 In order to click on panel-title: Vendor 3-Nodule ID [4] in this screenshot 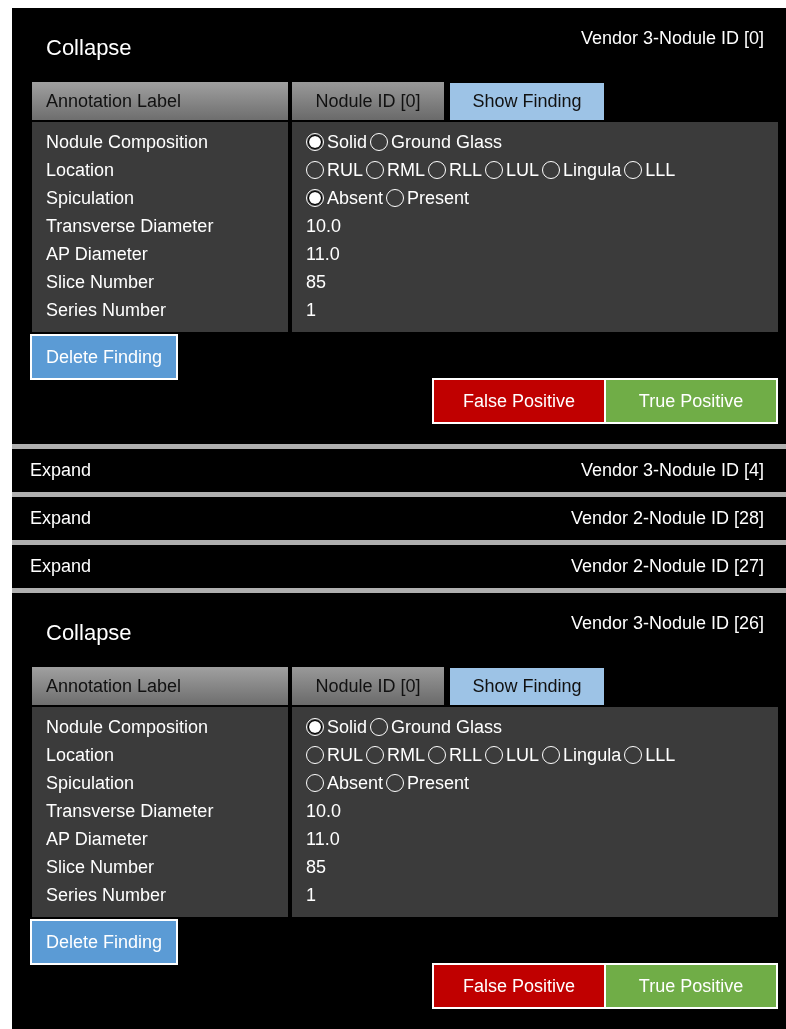, I will do `click(672, 470)`.